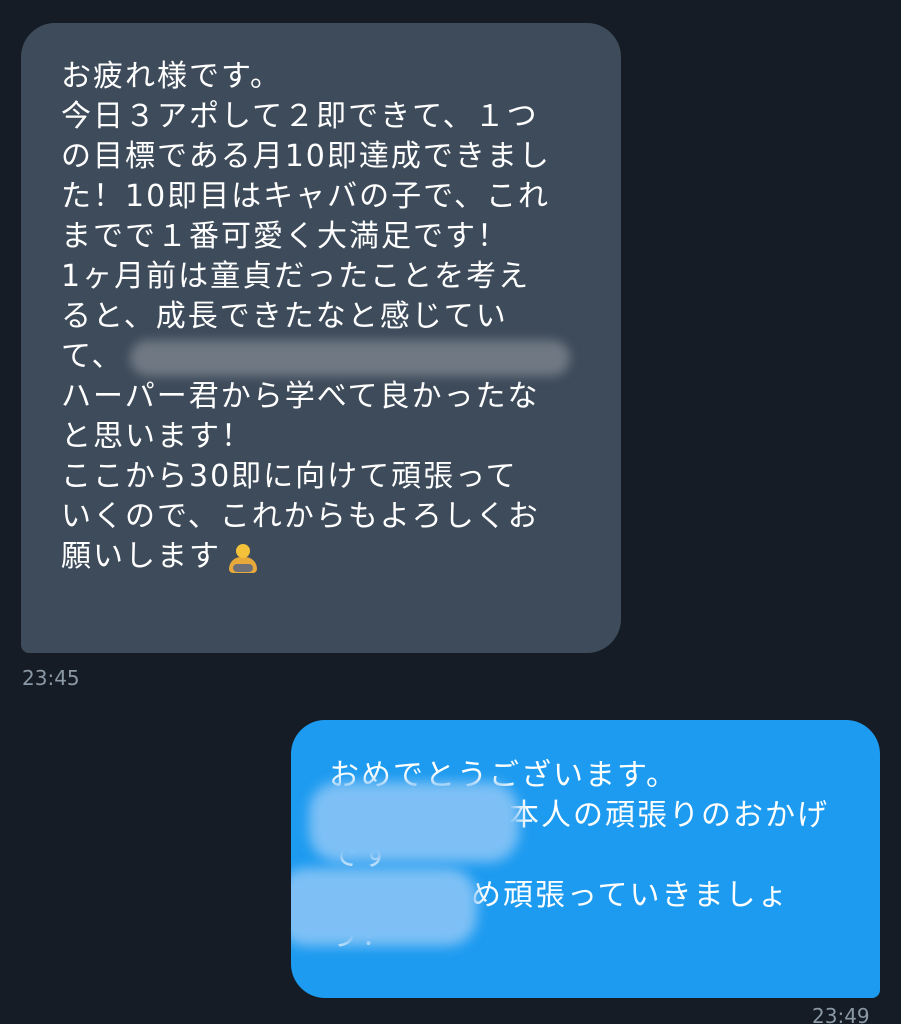 The width and height of the screenshot is (901, 1024). I want to click on message-line: た！10即目はキャバの子で、これ, so click(305, 196).